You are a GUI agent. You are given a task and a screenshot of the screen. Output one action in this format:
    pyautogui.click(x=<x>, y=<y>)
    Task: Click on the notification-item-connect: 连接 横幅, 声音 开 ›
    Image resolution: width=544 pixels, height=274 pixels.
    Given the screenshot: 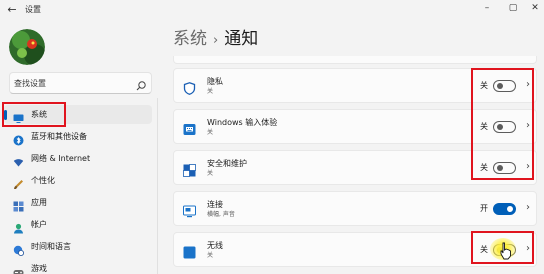 What is the action you would take?
    pyautogui.click(x=355, y=208)
    